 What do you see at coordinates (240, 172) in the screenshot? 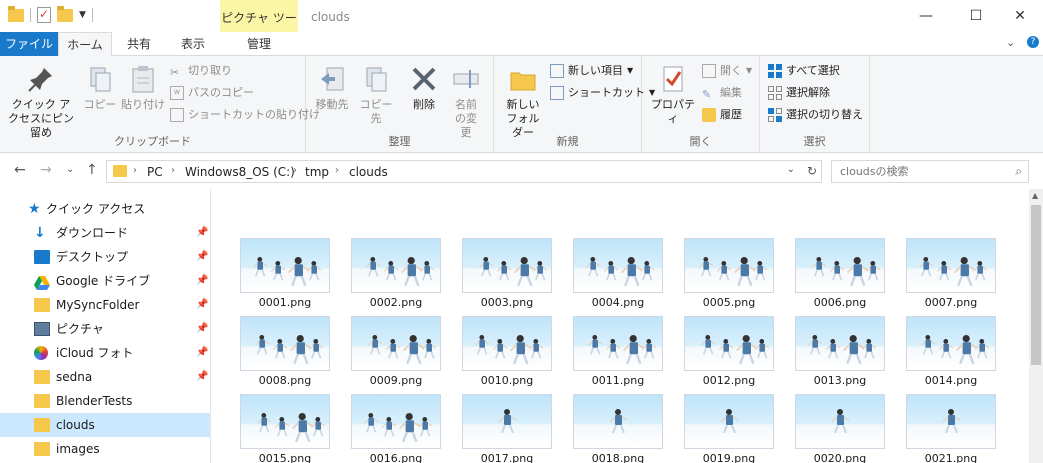
I see `breadcrumb-drive: Windows8_OS (C:)` at bounding box center [240, 172].